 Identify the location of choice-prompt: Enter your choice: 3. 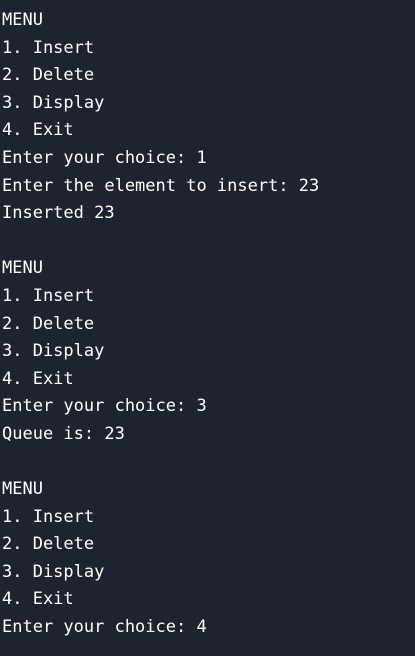
(104, 406).